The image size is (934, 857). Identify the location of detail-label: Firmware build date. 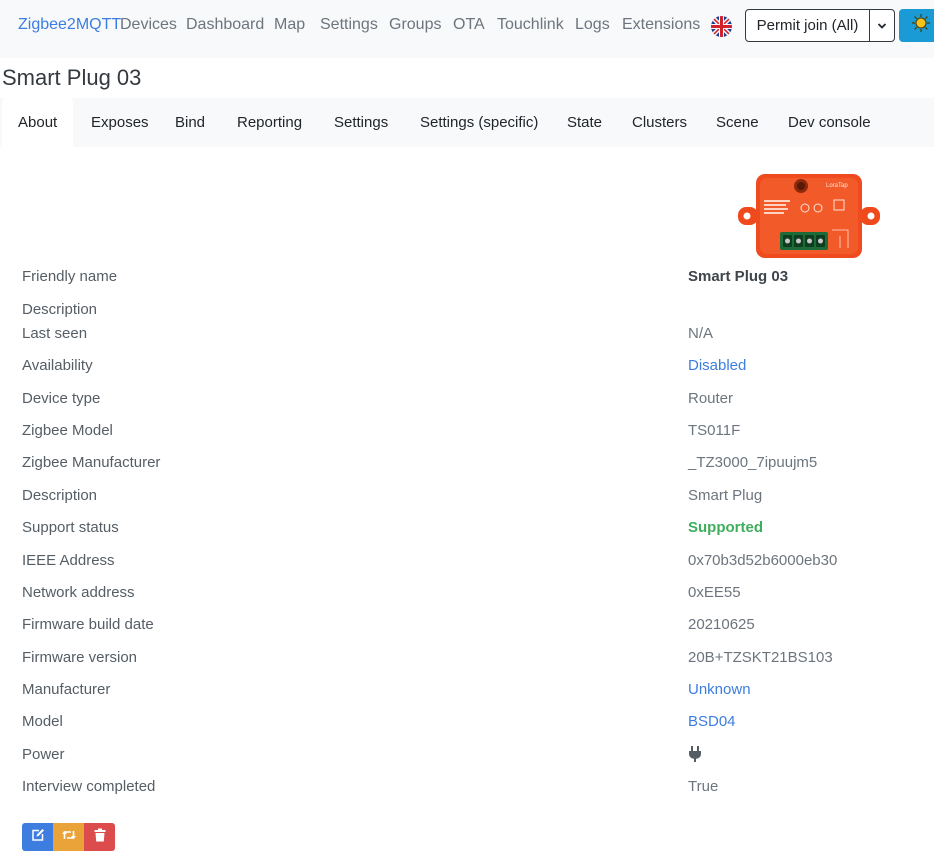
(88, 624).